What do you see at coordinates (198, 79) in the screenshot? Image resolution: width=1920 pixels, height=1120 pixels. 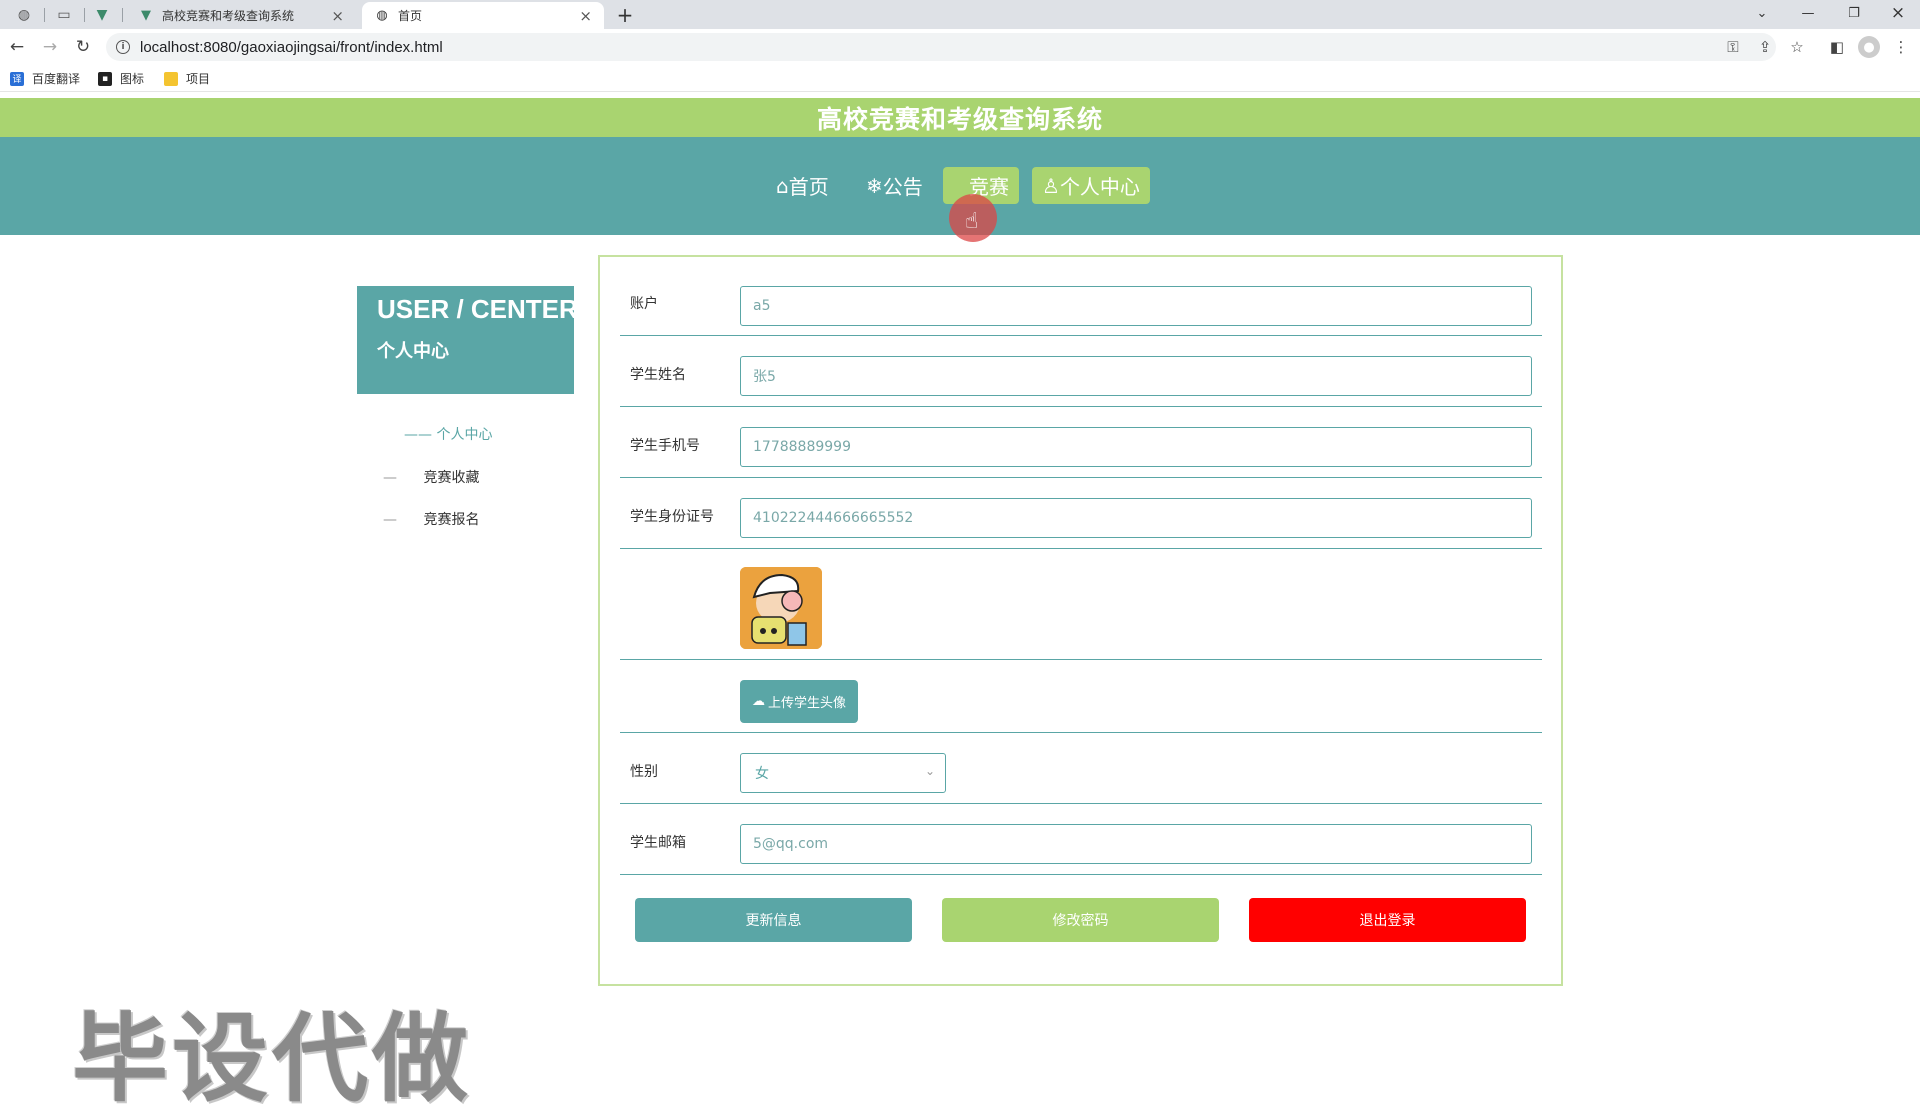 I see `bookmark-label: 项目` at bounding box center [198, 79].